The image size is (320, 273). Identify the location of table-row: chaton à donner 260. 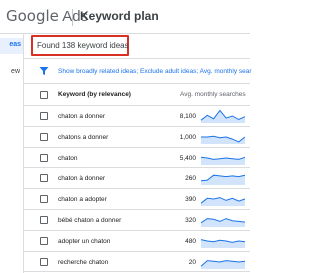
(137, 179).